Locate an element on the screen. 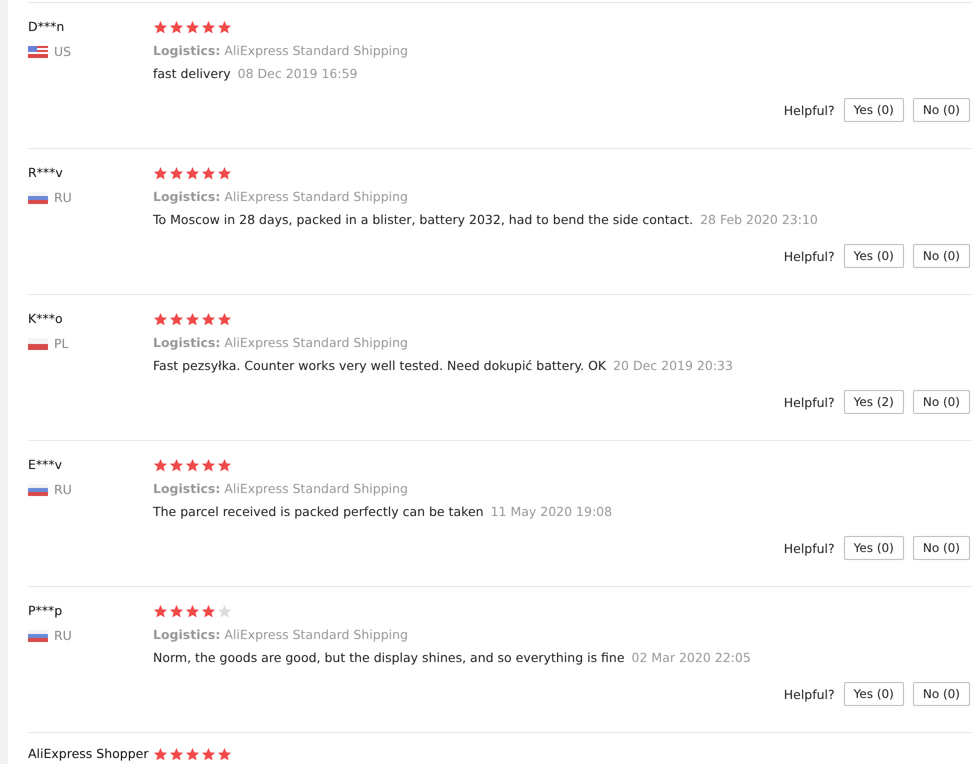 Image resolution: width=976 pixels, height=764 pixels. reviewer-name: K***o is located at coordinates (46, 319).